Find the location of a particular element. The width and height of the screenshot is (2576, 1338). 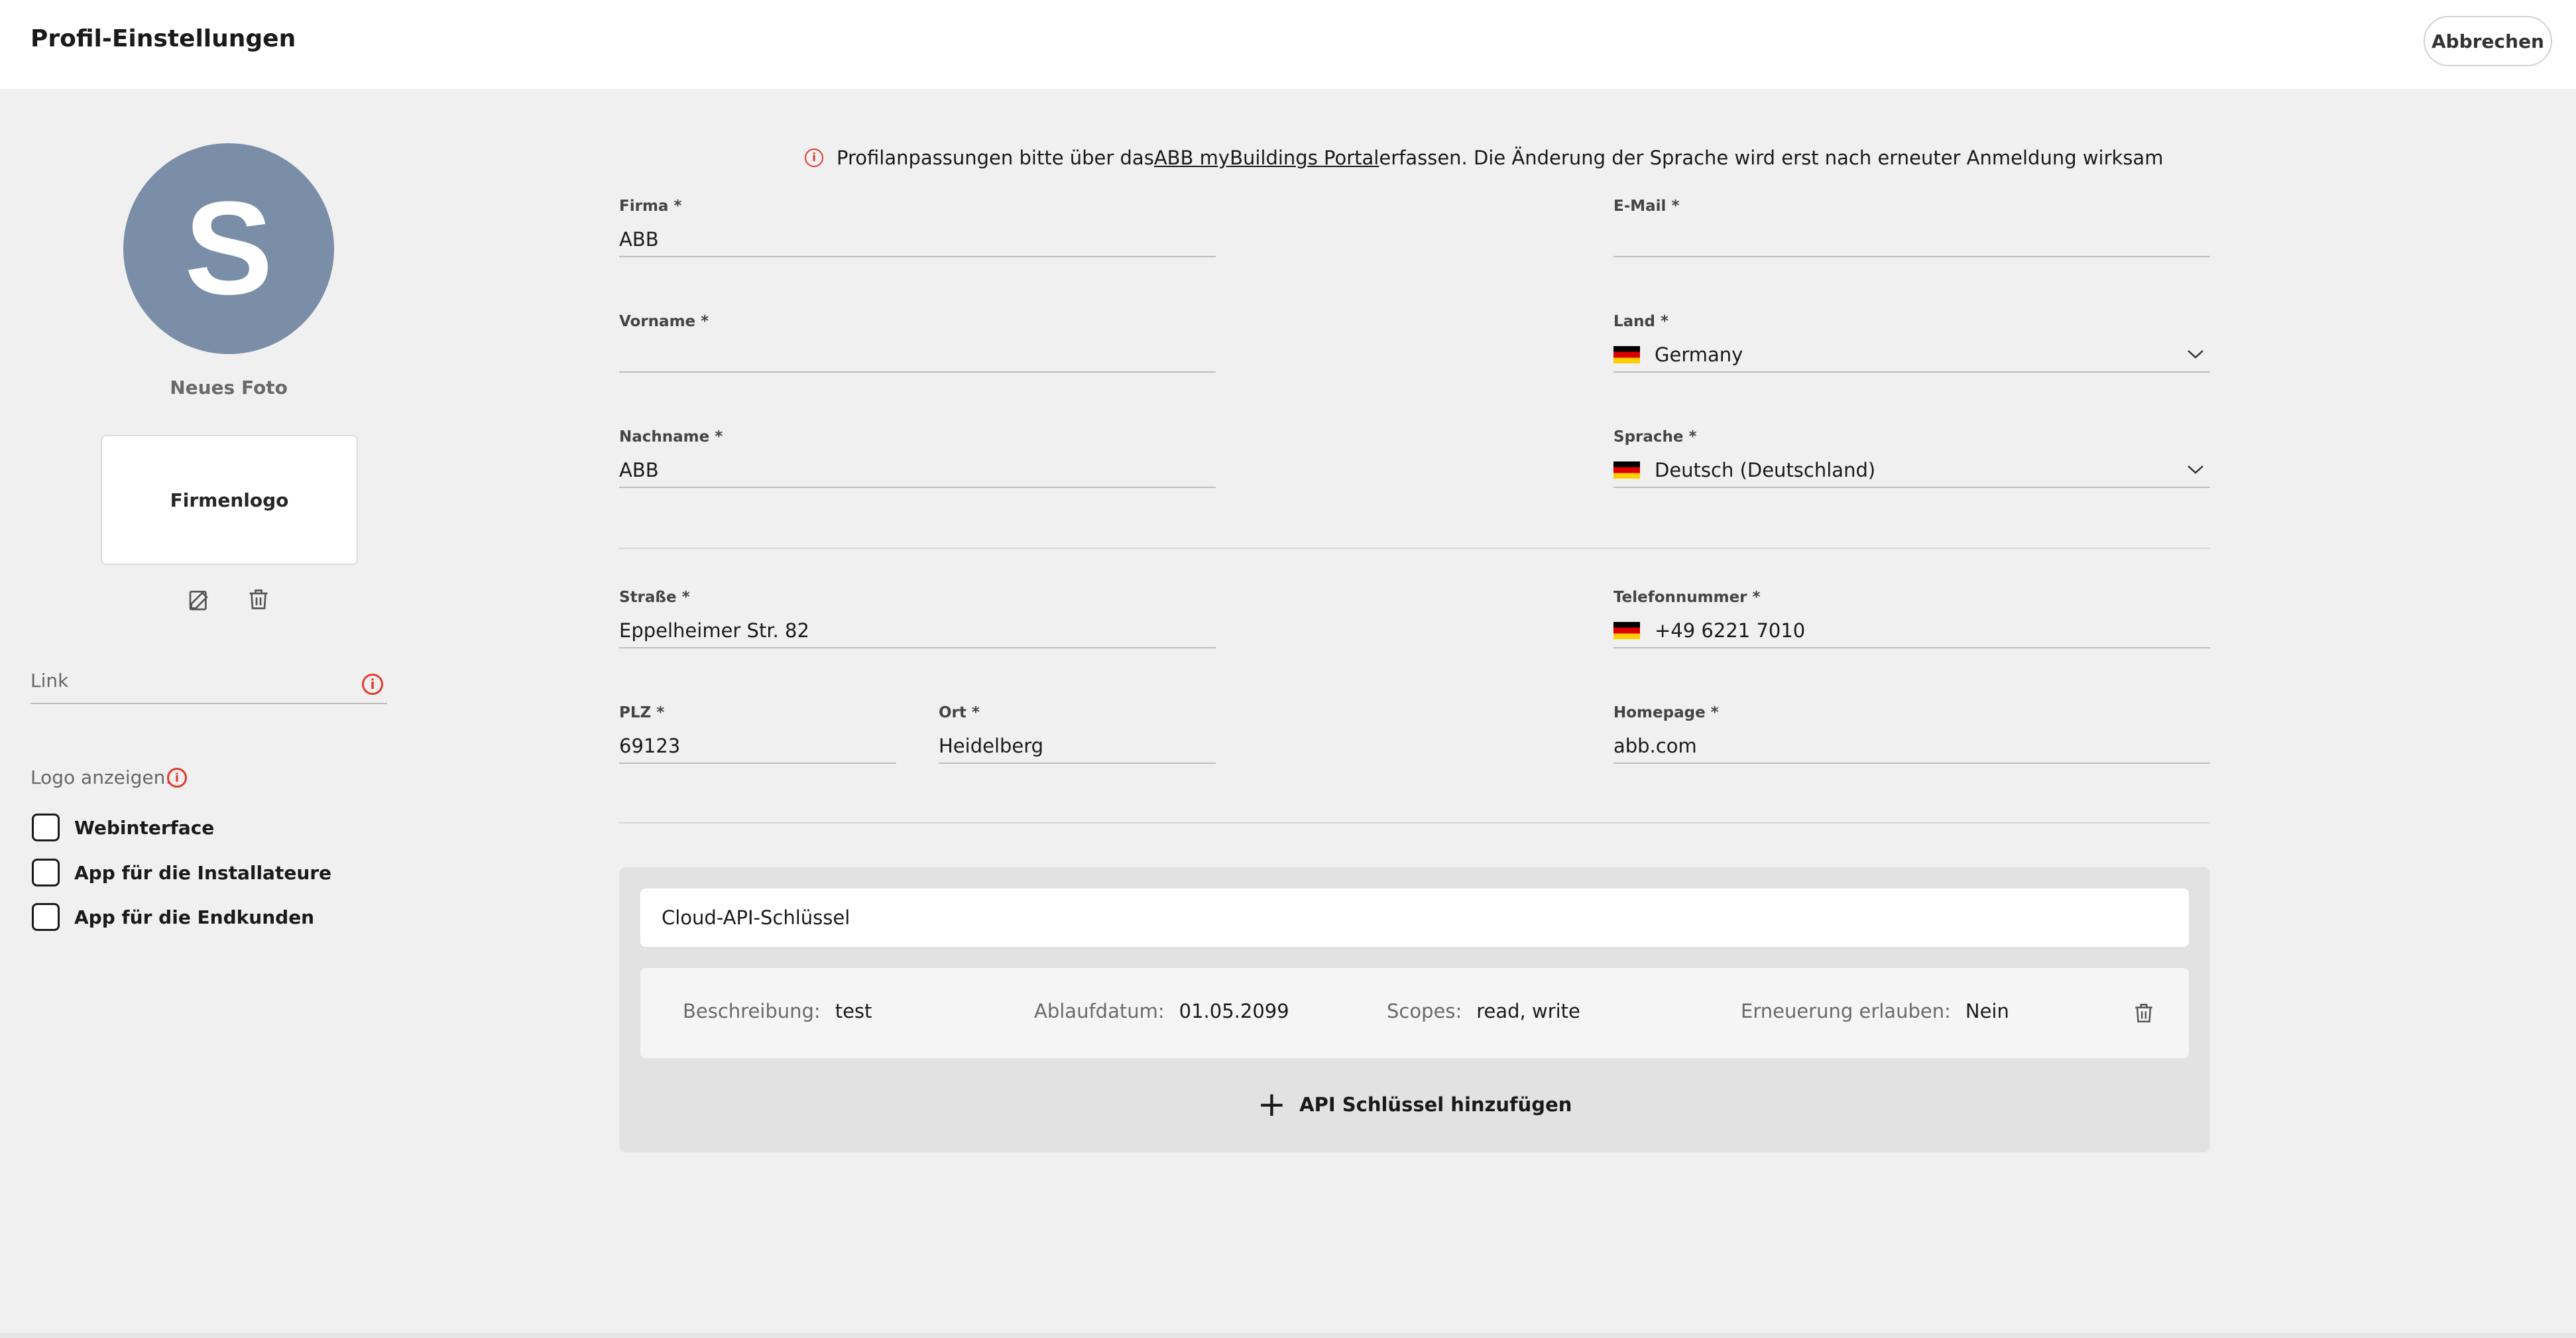

add-api-key-label: API Schlüssel hinzufügen is located at coordinates (1436, 1104).